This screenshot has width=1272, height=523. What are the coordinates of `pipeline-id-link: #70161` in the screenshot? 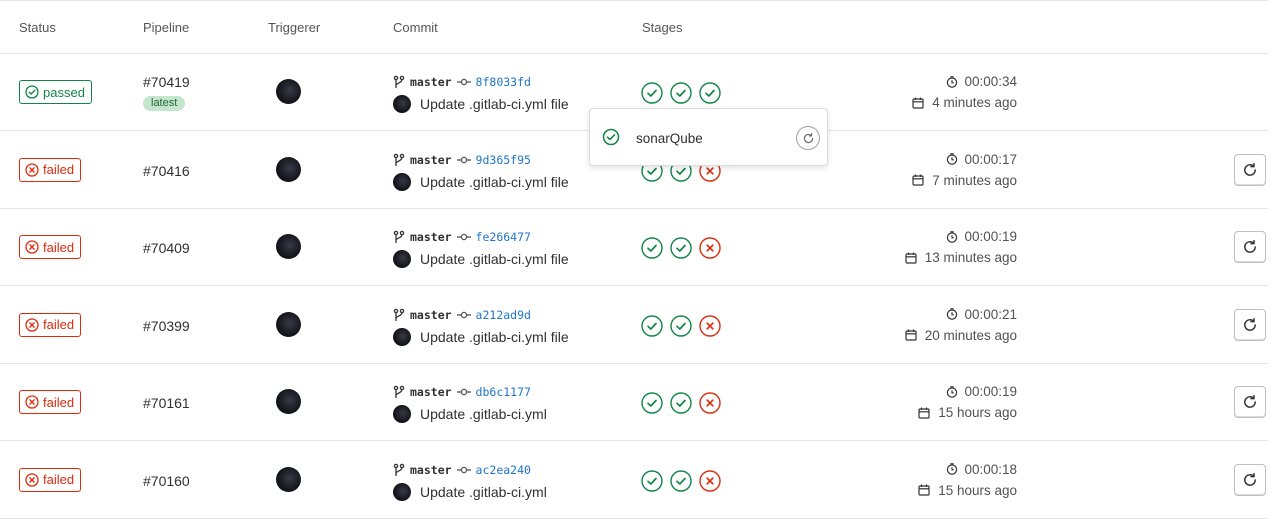 It's located at (166, 403).